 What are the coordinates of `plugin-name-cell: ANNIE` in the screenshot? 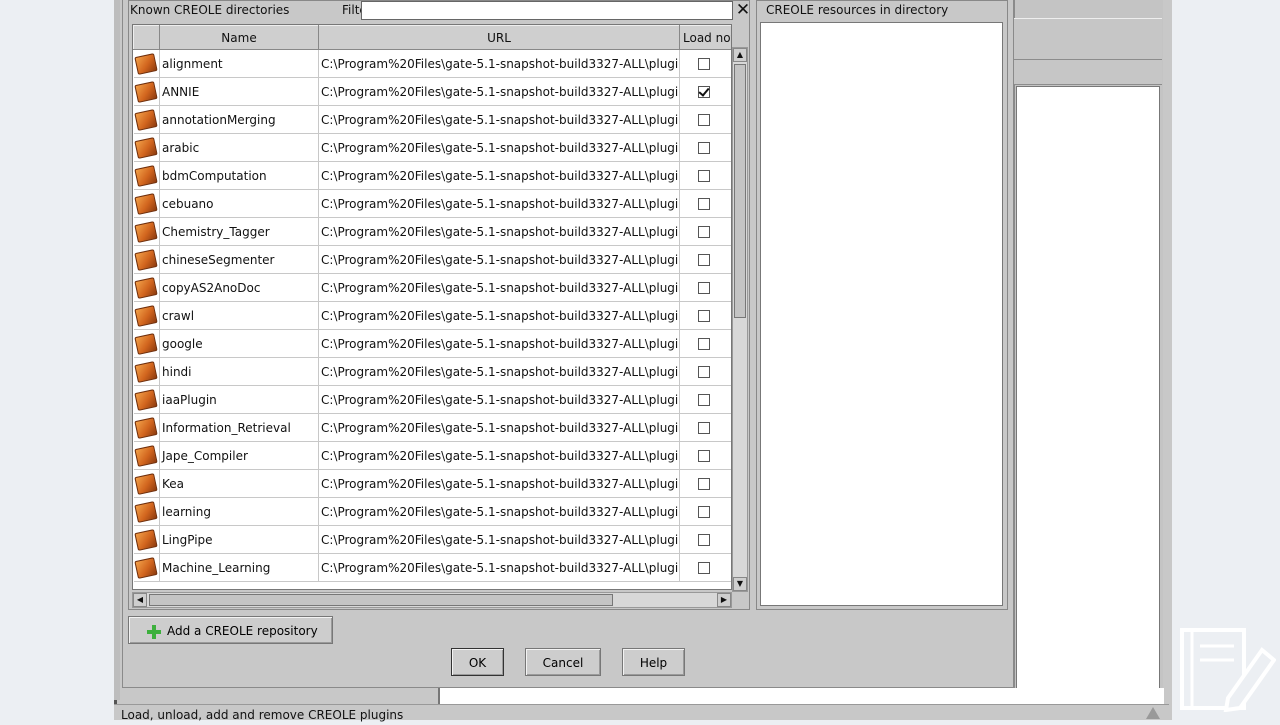 It's located at (239, 91).